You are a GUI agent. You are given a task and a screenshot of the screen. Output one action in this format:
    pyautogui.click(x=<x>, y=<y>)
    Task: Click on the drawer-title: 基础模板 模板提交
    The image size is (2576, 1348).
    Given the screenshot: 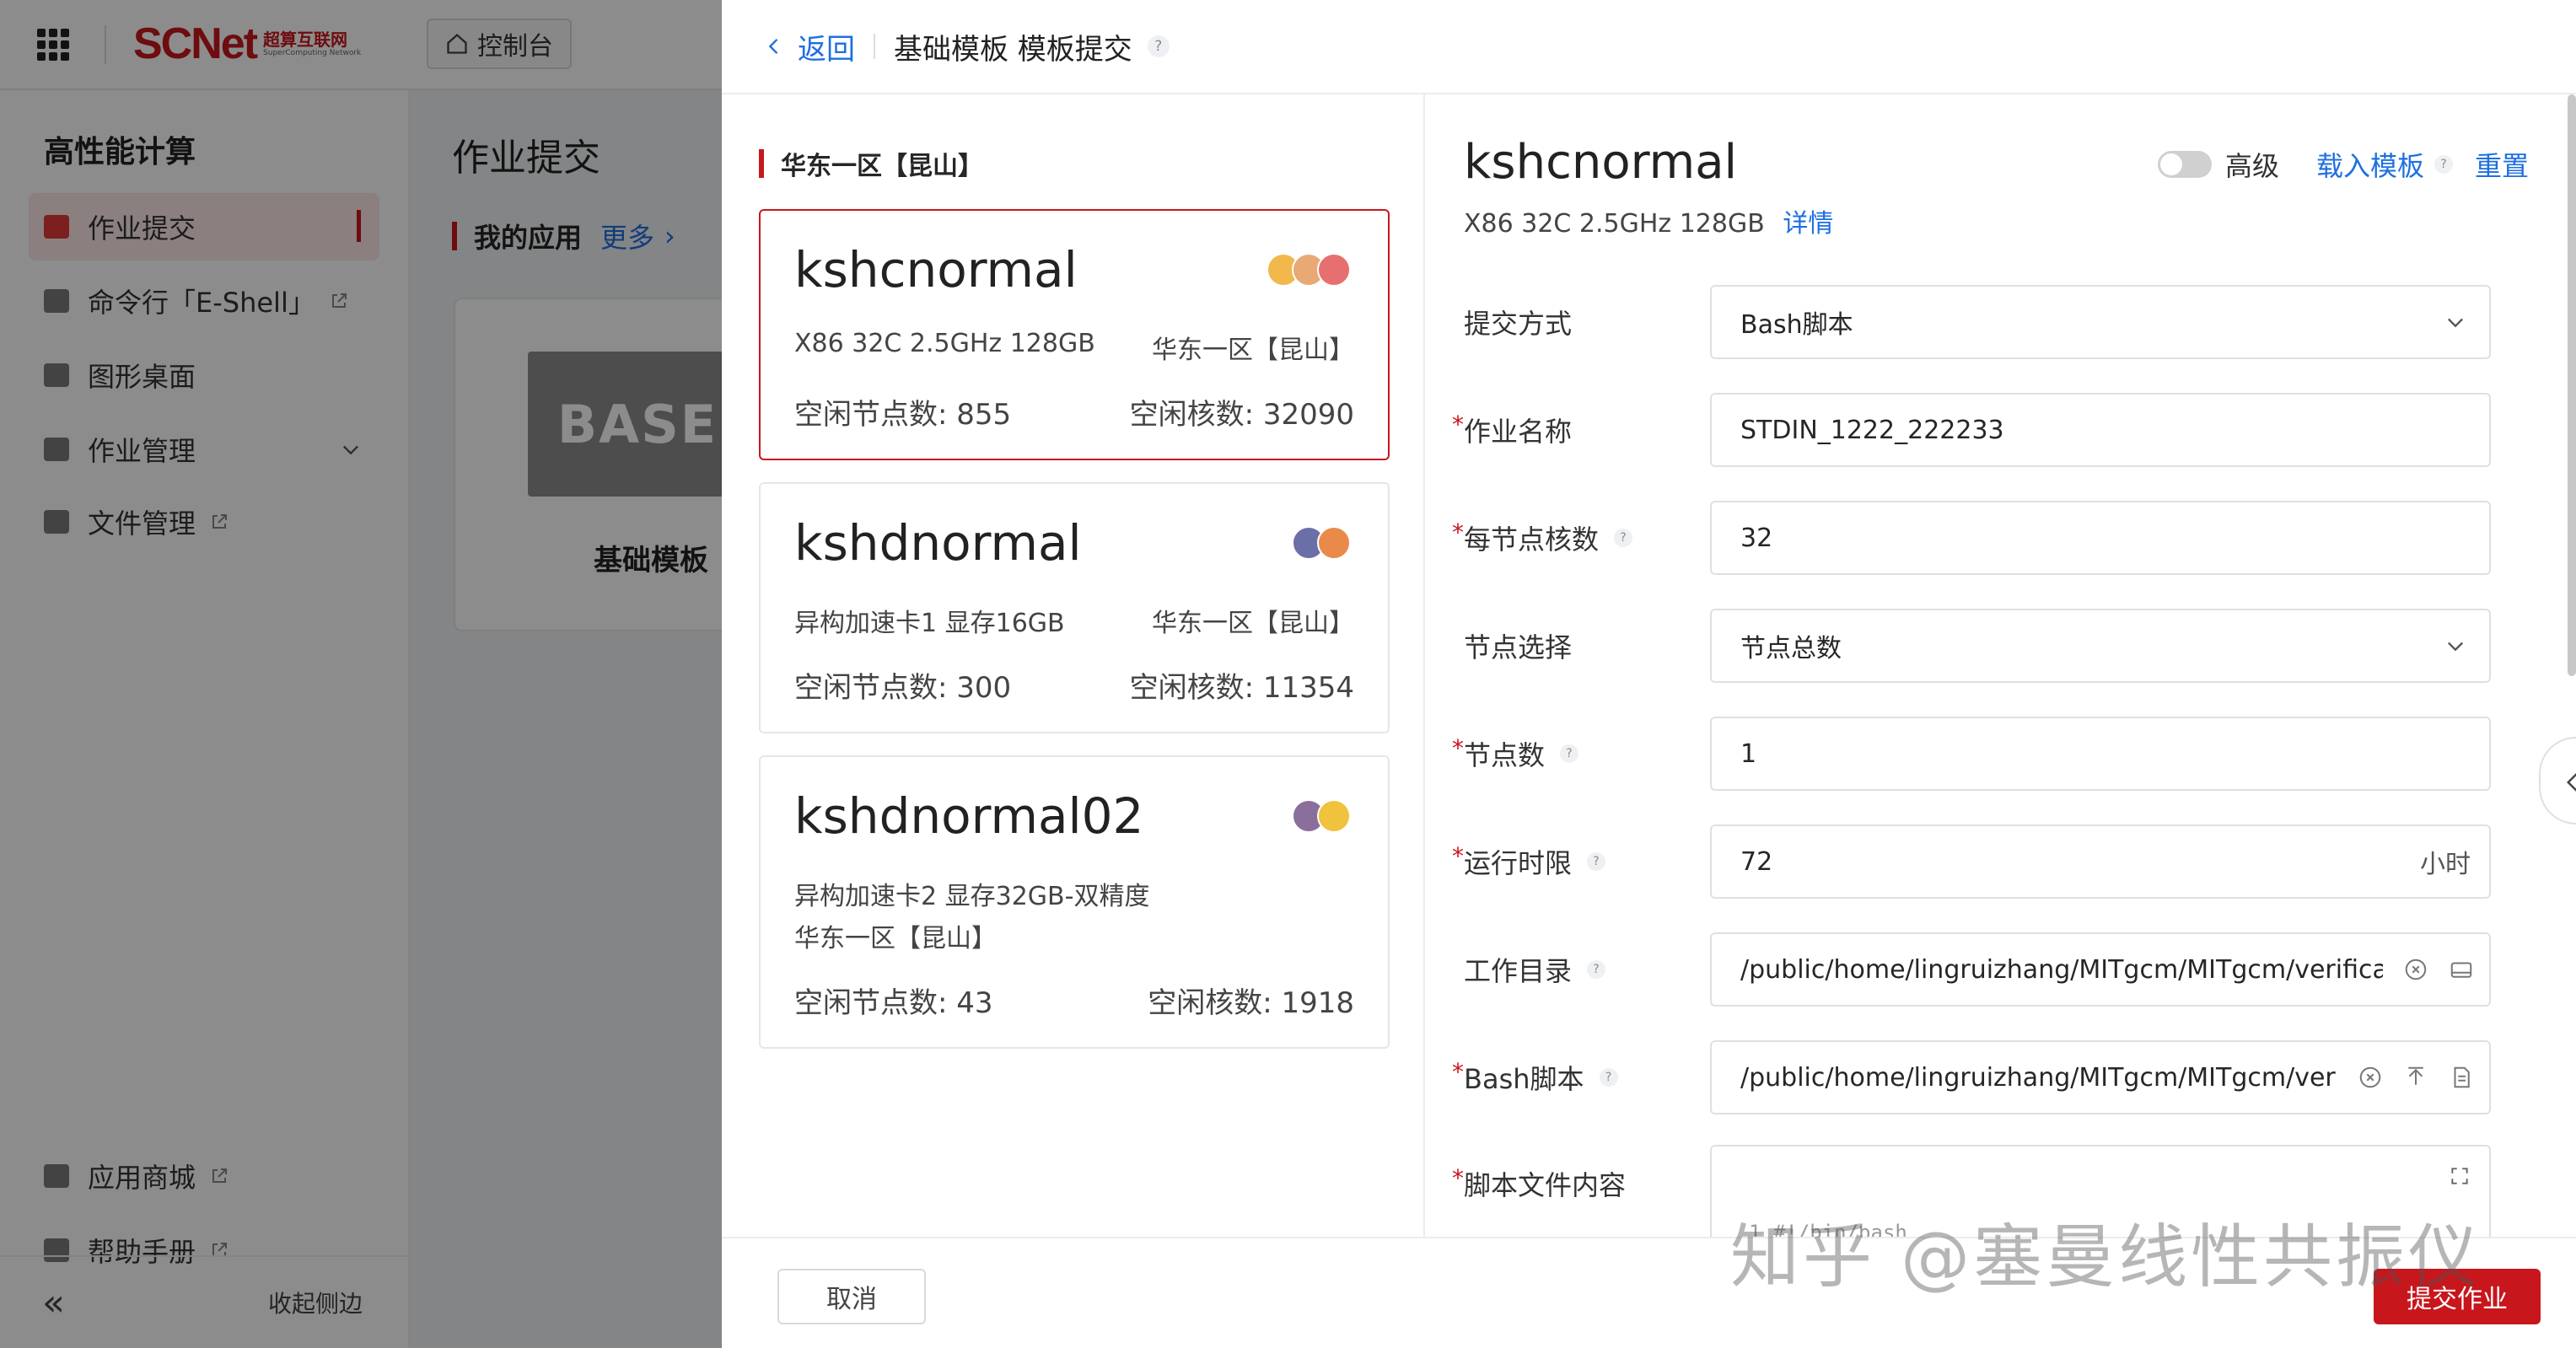 What is the action you would take?
    pyautogui.click(x=1013, y=49)
    